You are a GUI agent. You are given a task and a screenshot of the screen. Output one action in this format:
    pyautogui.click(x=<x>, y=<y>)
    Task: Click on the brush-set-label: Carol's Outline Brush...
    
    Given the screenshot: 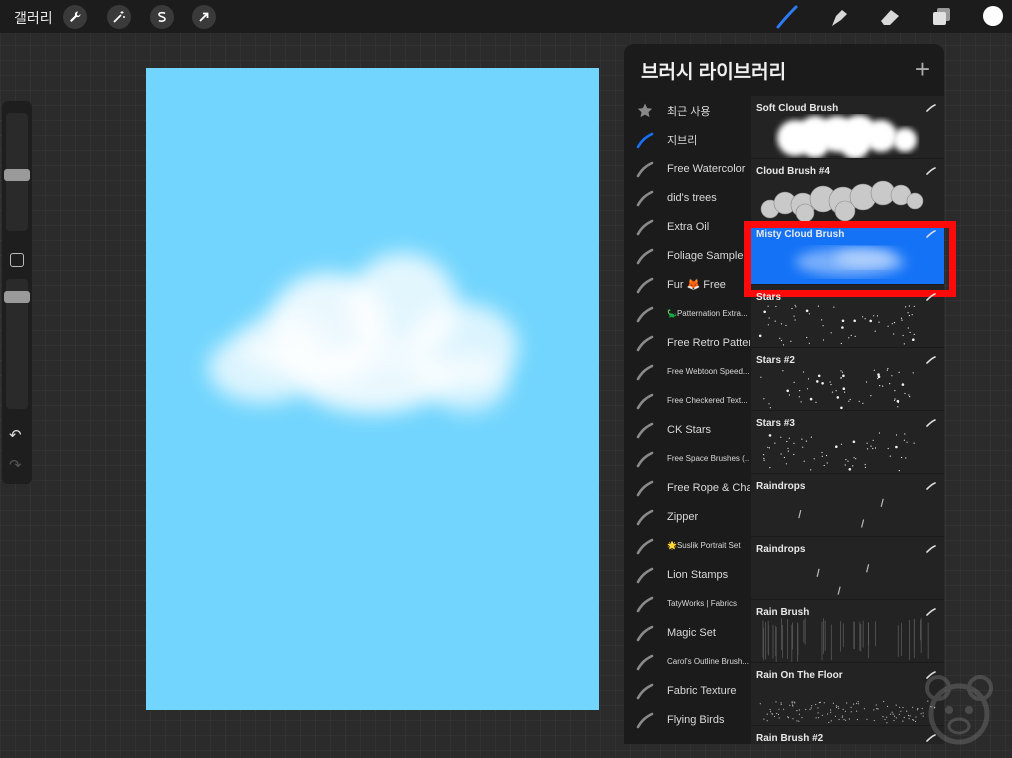 What is the action you would take?
    pyautogui.click(x=708, y=661)
    